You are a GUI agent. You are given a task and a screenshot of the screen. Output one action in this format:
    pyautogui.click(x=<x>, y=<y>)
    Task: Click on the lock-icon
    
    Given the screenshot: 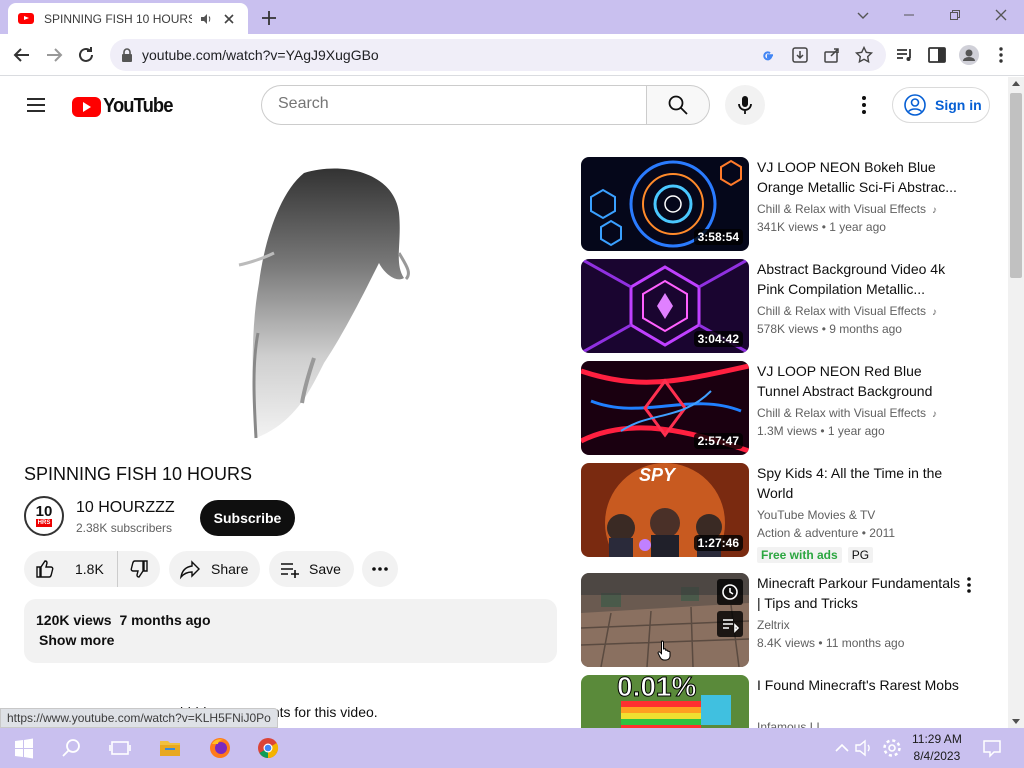 What is the action you would take?
    pyautogui.click(x=127, y=55)
    